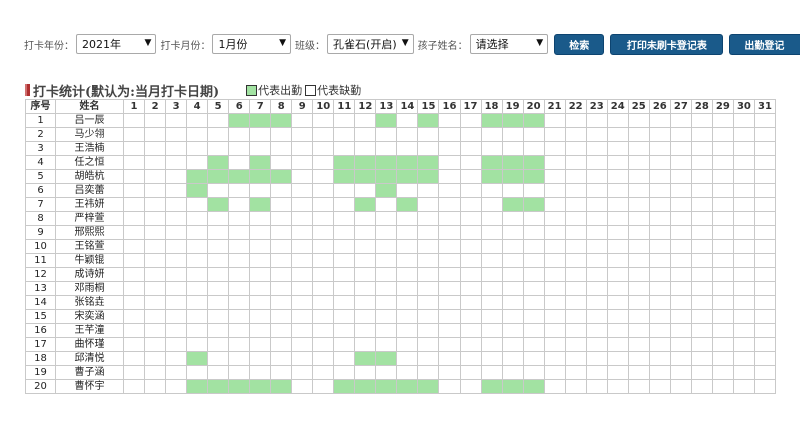 The image size is (800, 437). Describe the element at coordinates (764, 44) in the screenshot. I see `attendance-register-button: 出勤登记` at that location.